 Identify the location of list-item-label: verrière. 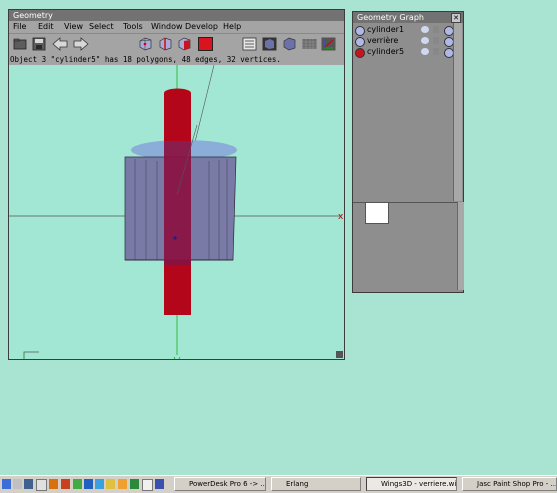
(383, 40).